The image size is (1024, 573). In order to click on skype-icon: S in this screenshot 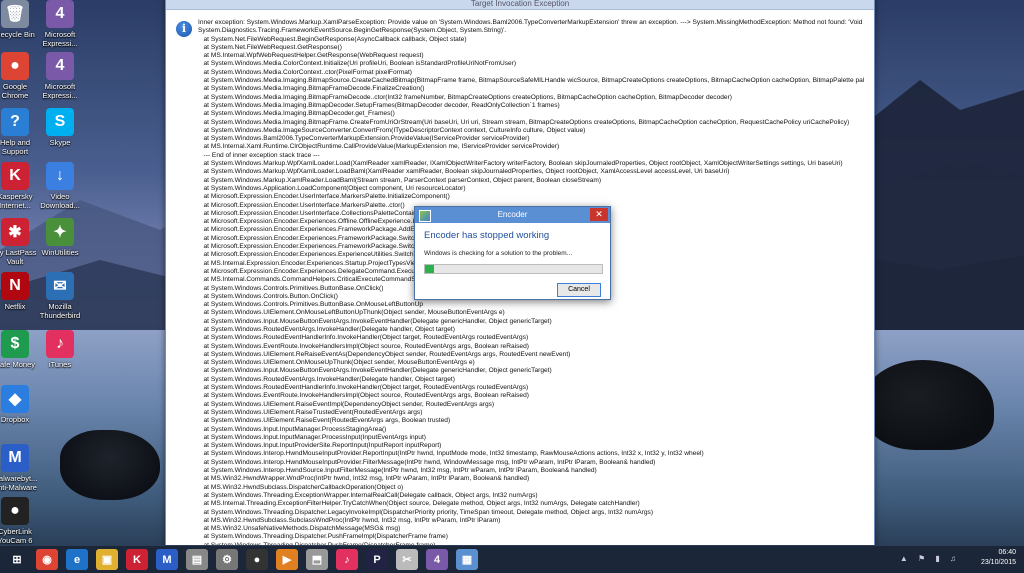, I will do `click(60, 122)`.